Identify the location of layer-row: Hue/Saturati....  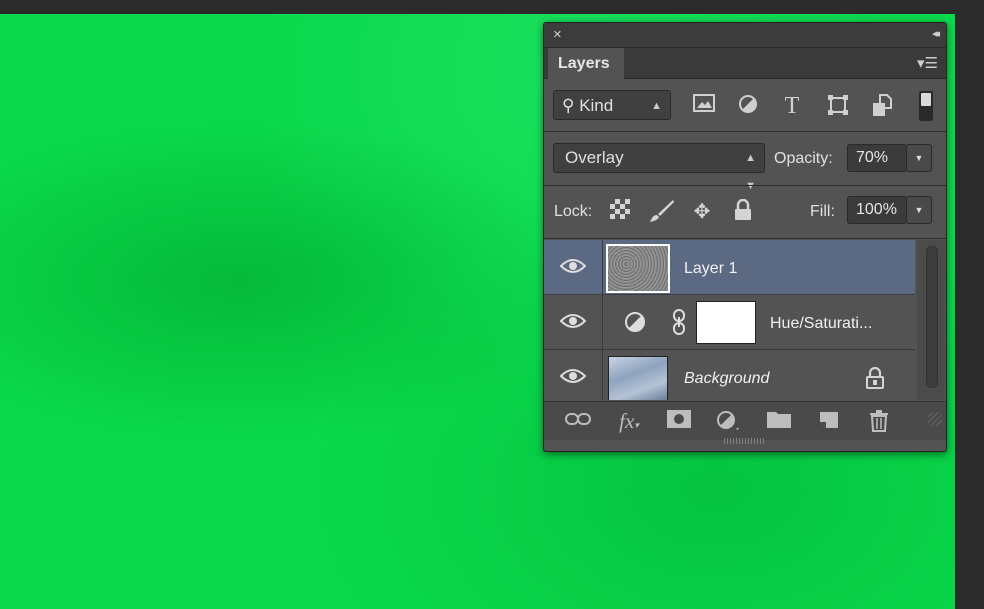
(729, 322).